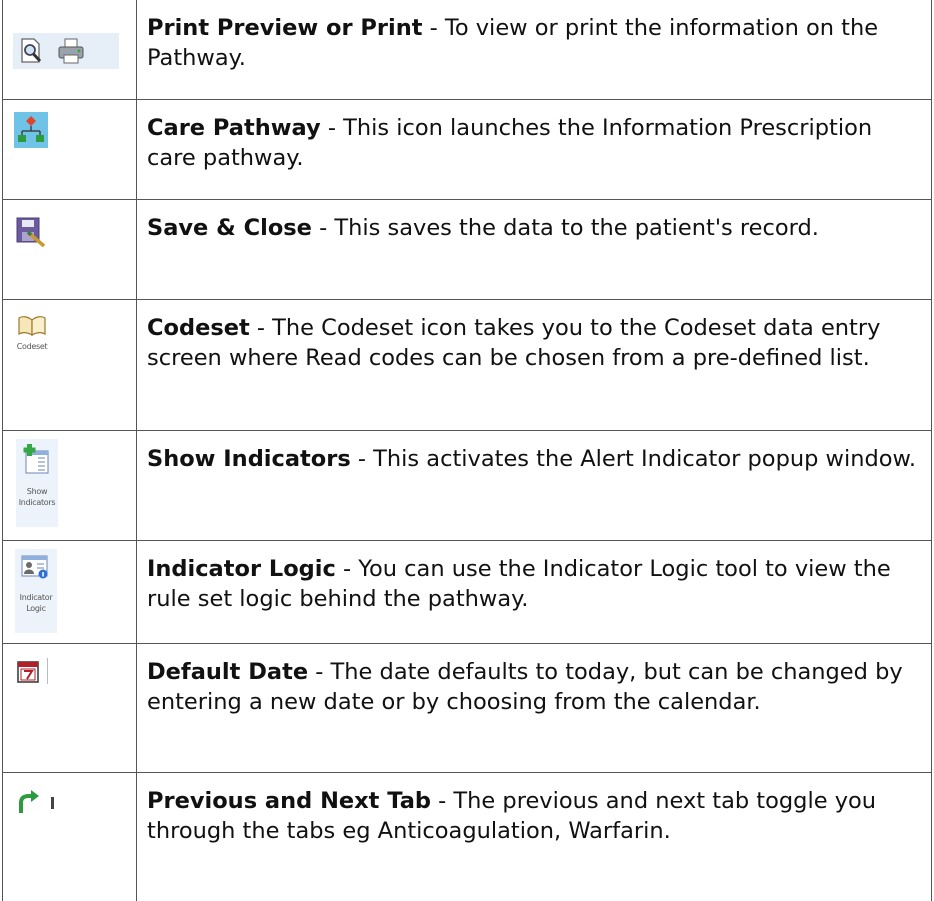  I want to click on row-title: Show Indicators, so click(249, 458).